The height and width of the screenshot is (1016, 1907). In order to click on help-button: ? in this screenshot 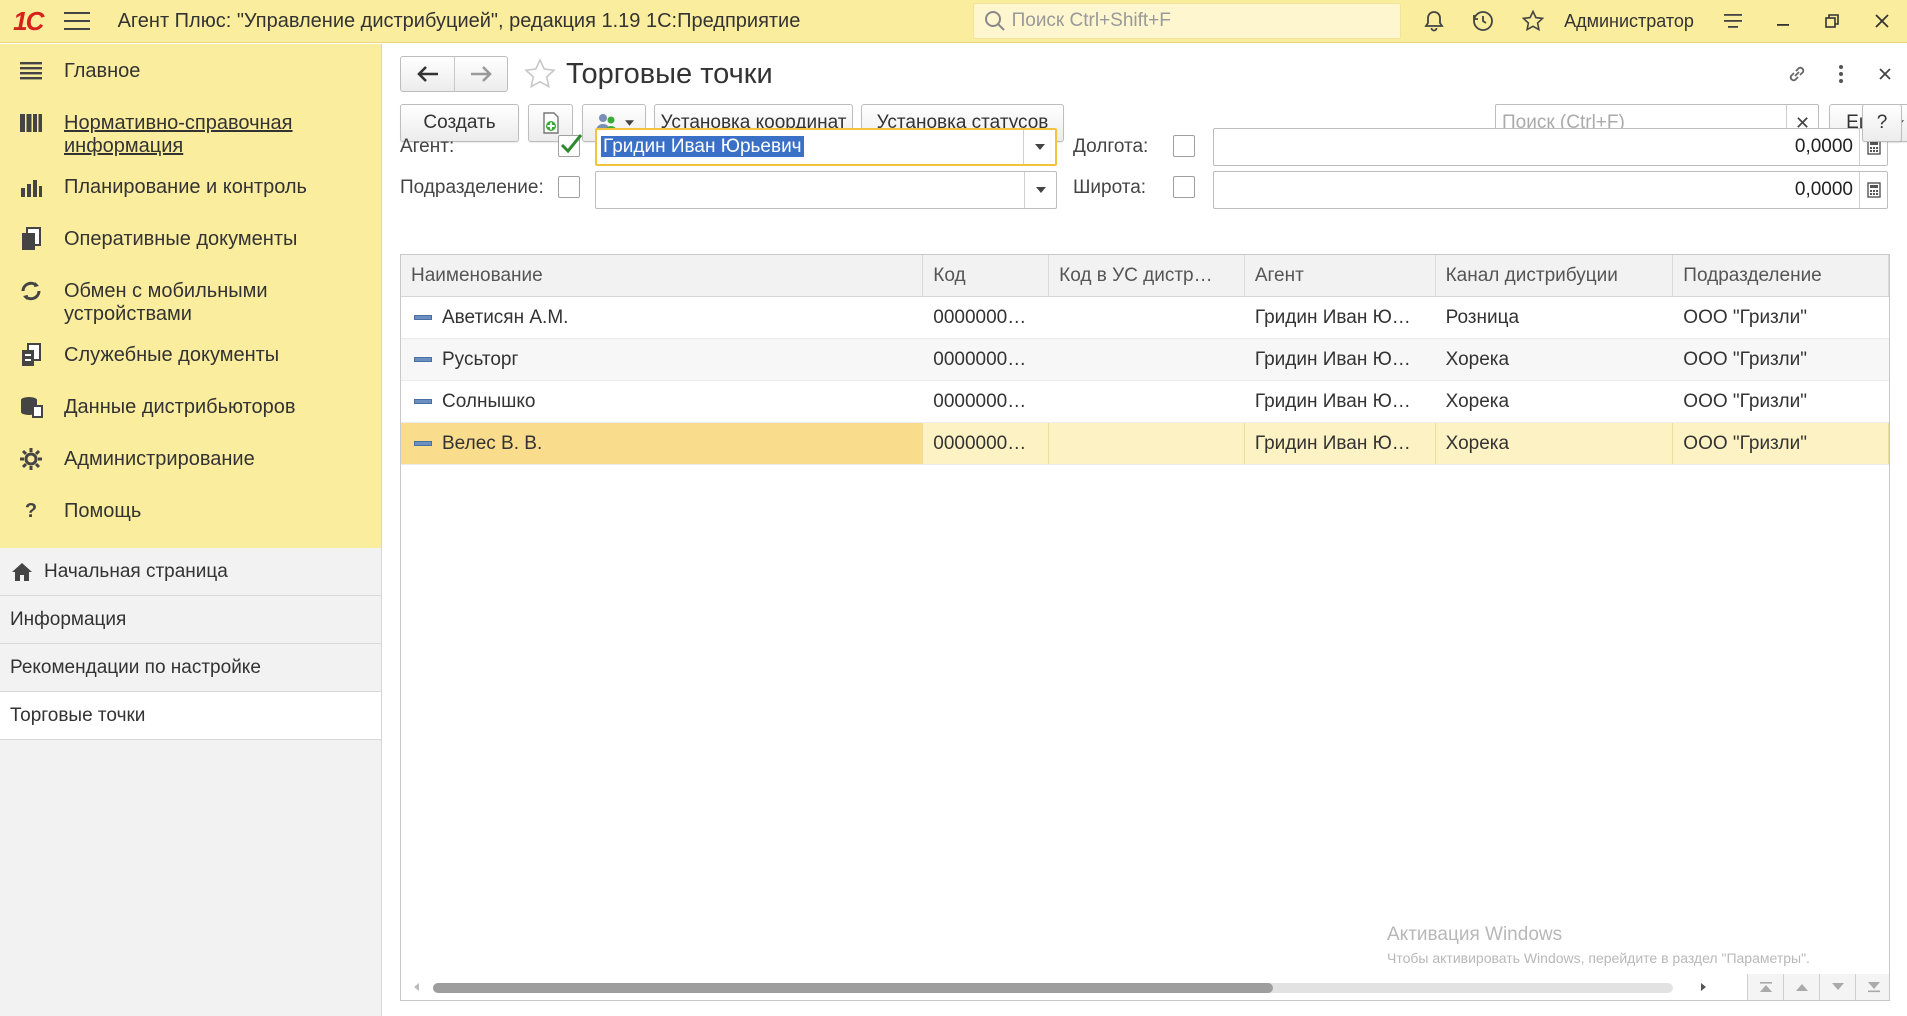, I will do `click(1882, 123)`.